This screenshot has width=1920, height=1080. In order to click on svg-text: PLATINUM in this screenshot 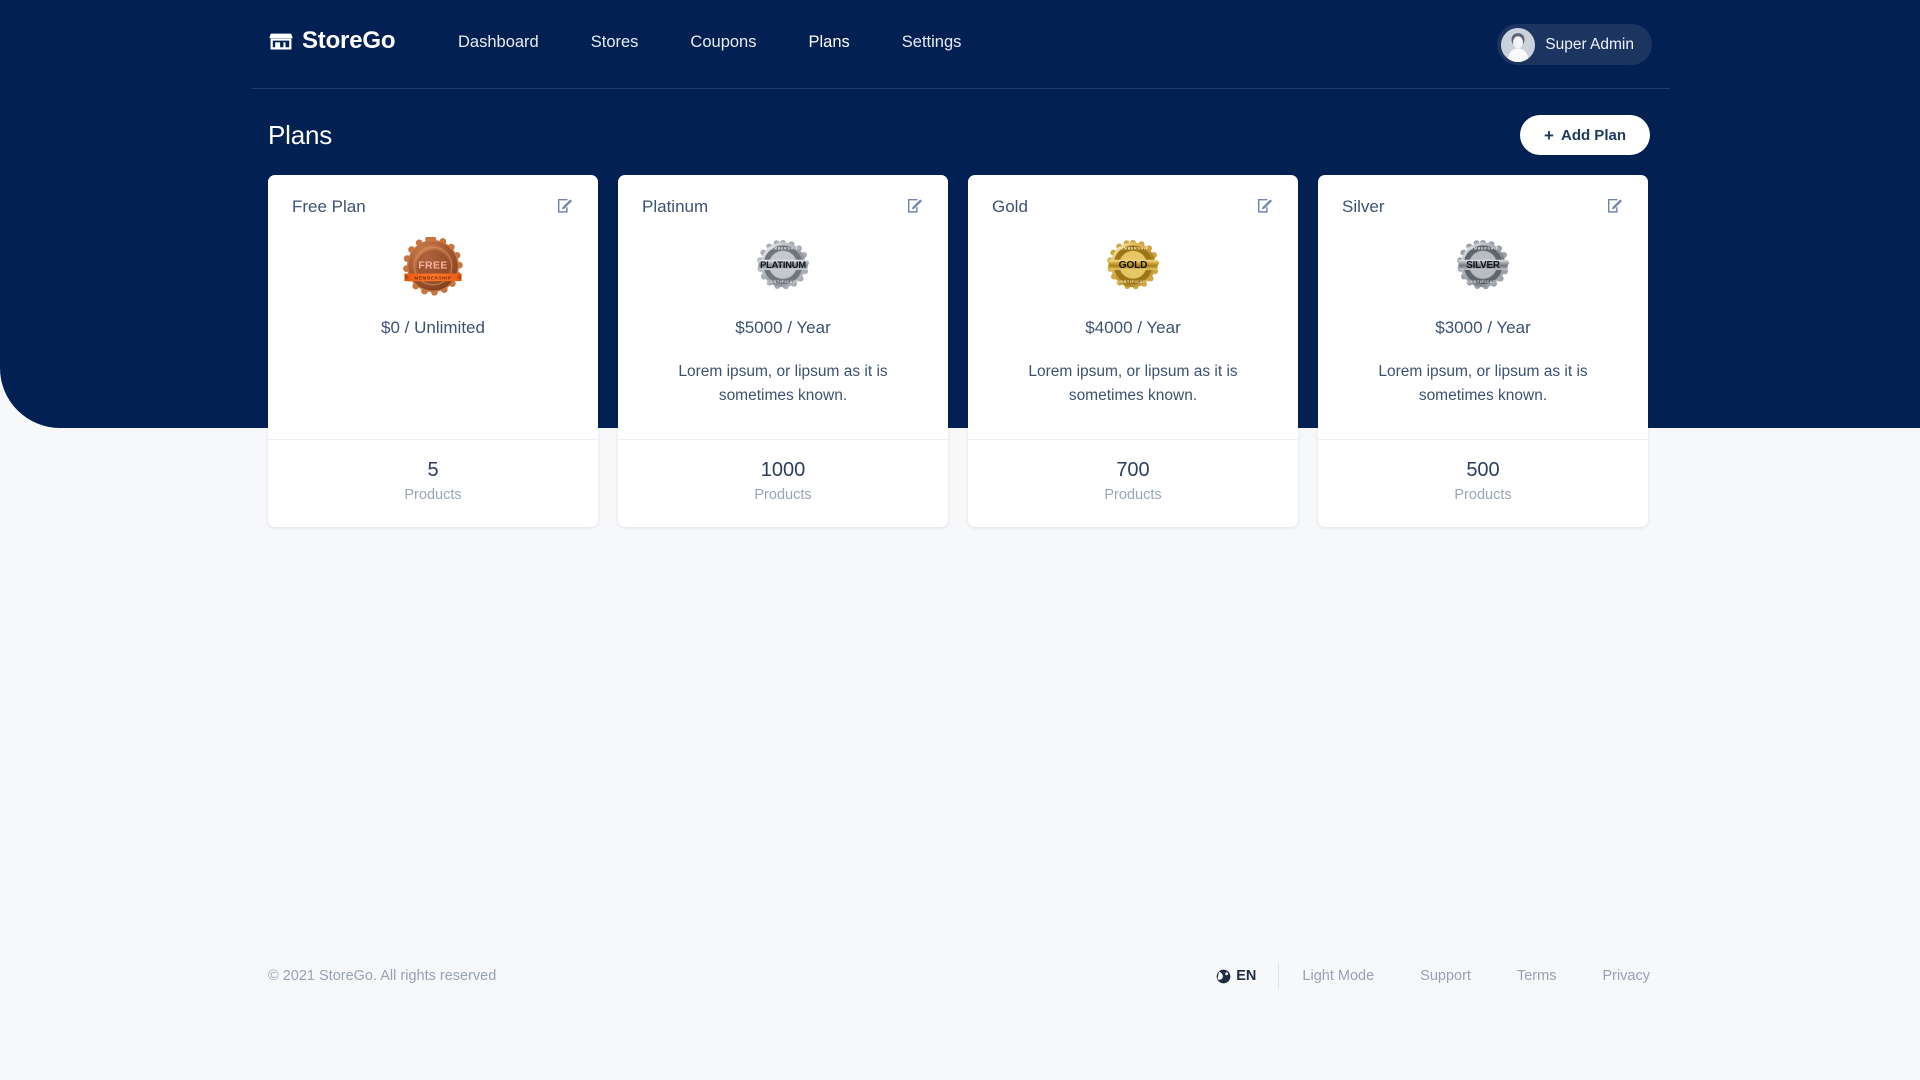, I will do `click(783, 265)`.